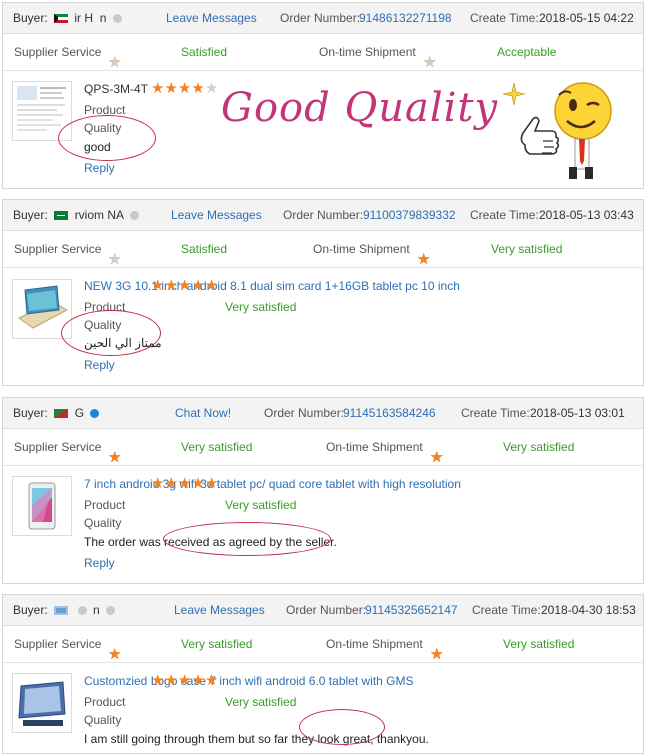  What do you see at coordinates (105, 702) in the screenshot?
I see `product-label: Product` at bounding box center [105, 702].